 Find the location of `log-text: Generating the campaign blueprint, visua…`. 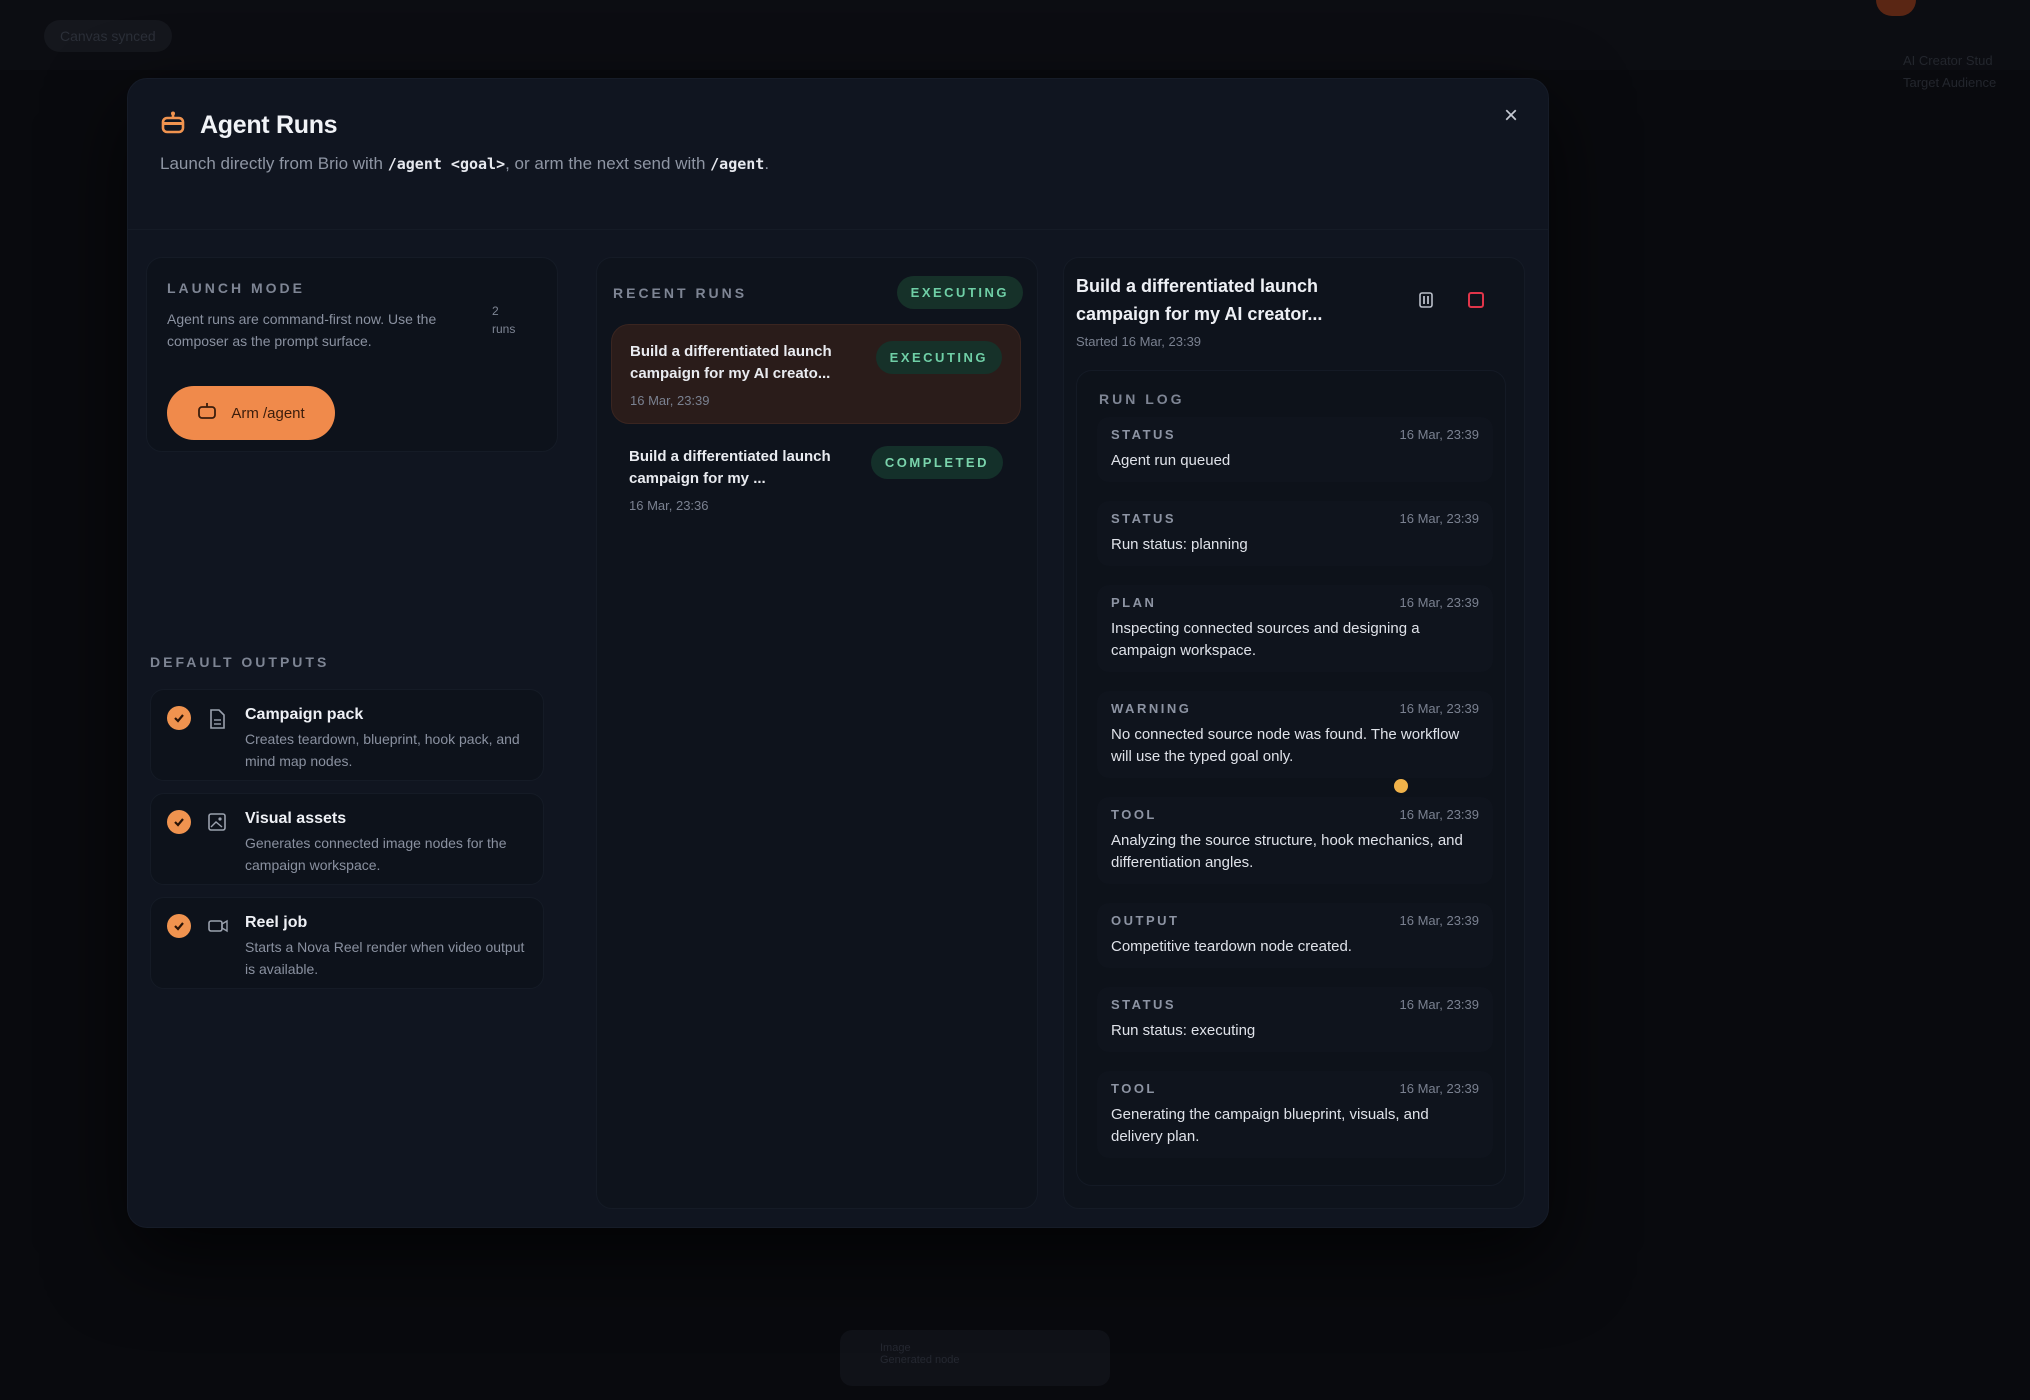

log-text: Generating the campaign blueprint, visua… is located at coordinates (1270, 1125).